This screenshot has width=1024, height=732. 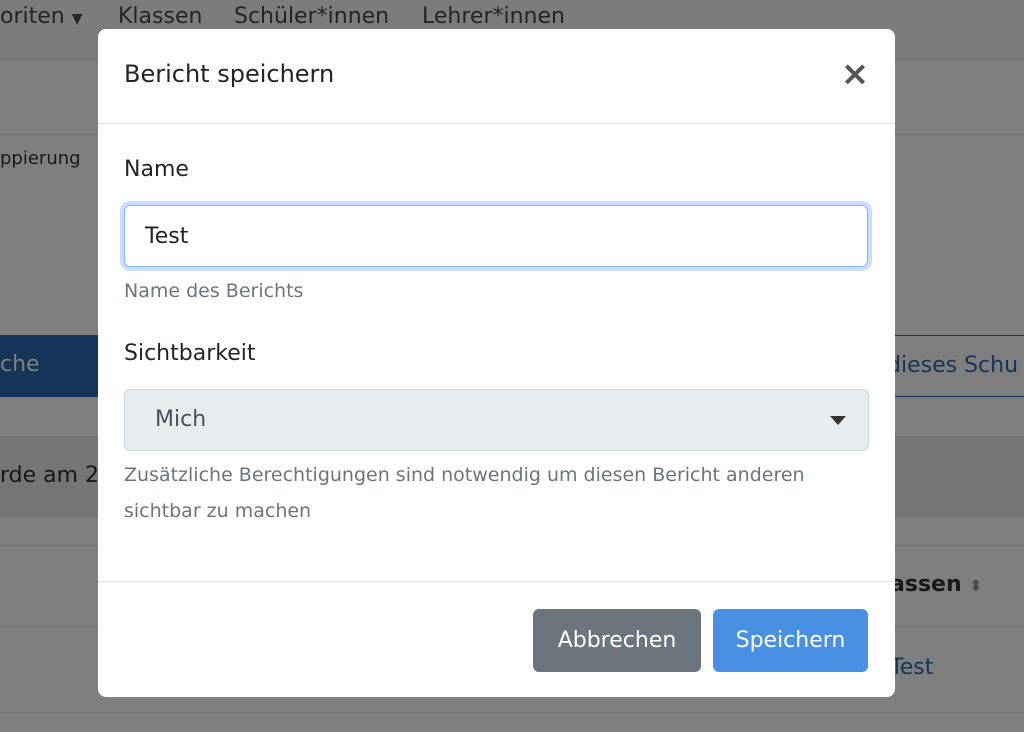 What do you see at coordinates (496, 236) in the screenshot?
I see `name-input` at bounding box center [496, 236].